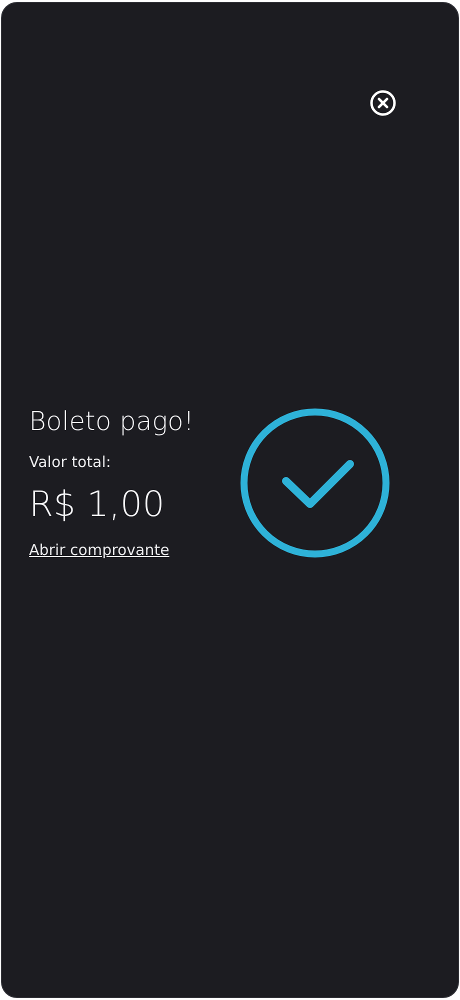  Describe the element at coordinates (111, 422) in the screenshot. I see `success-title: Boleto pago!` at that location.